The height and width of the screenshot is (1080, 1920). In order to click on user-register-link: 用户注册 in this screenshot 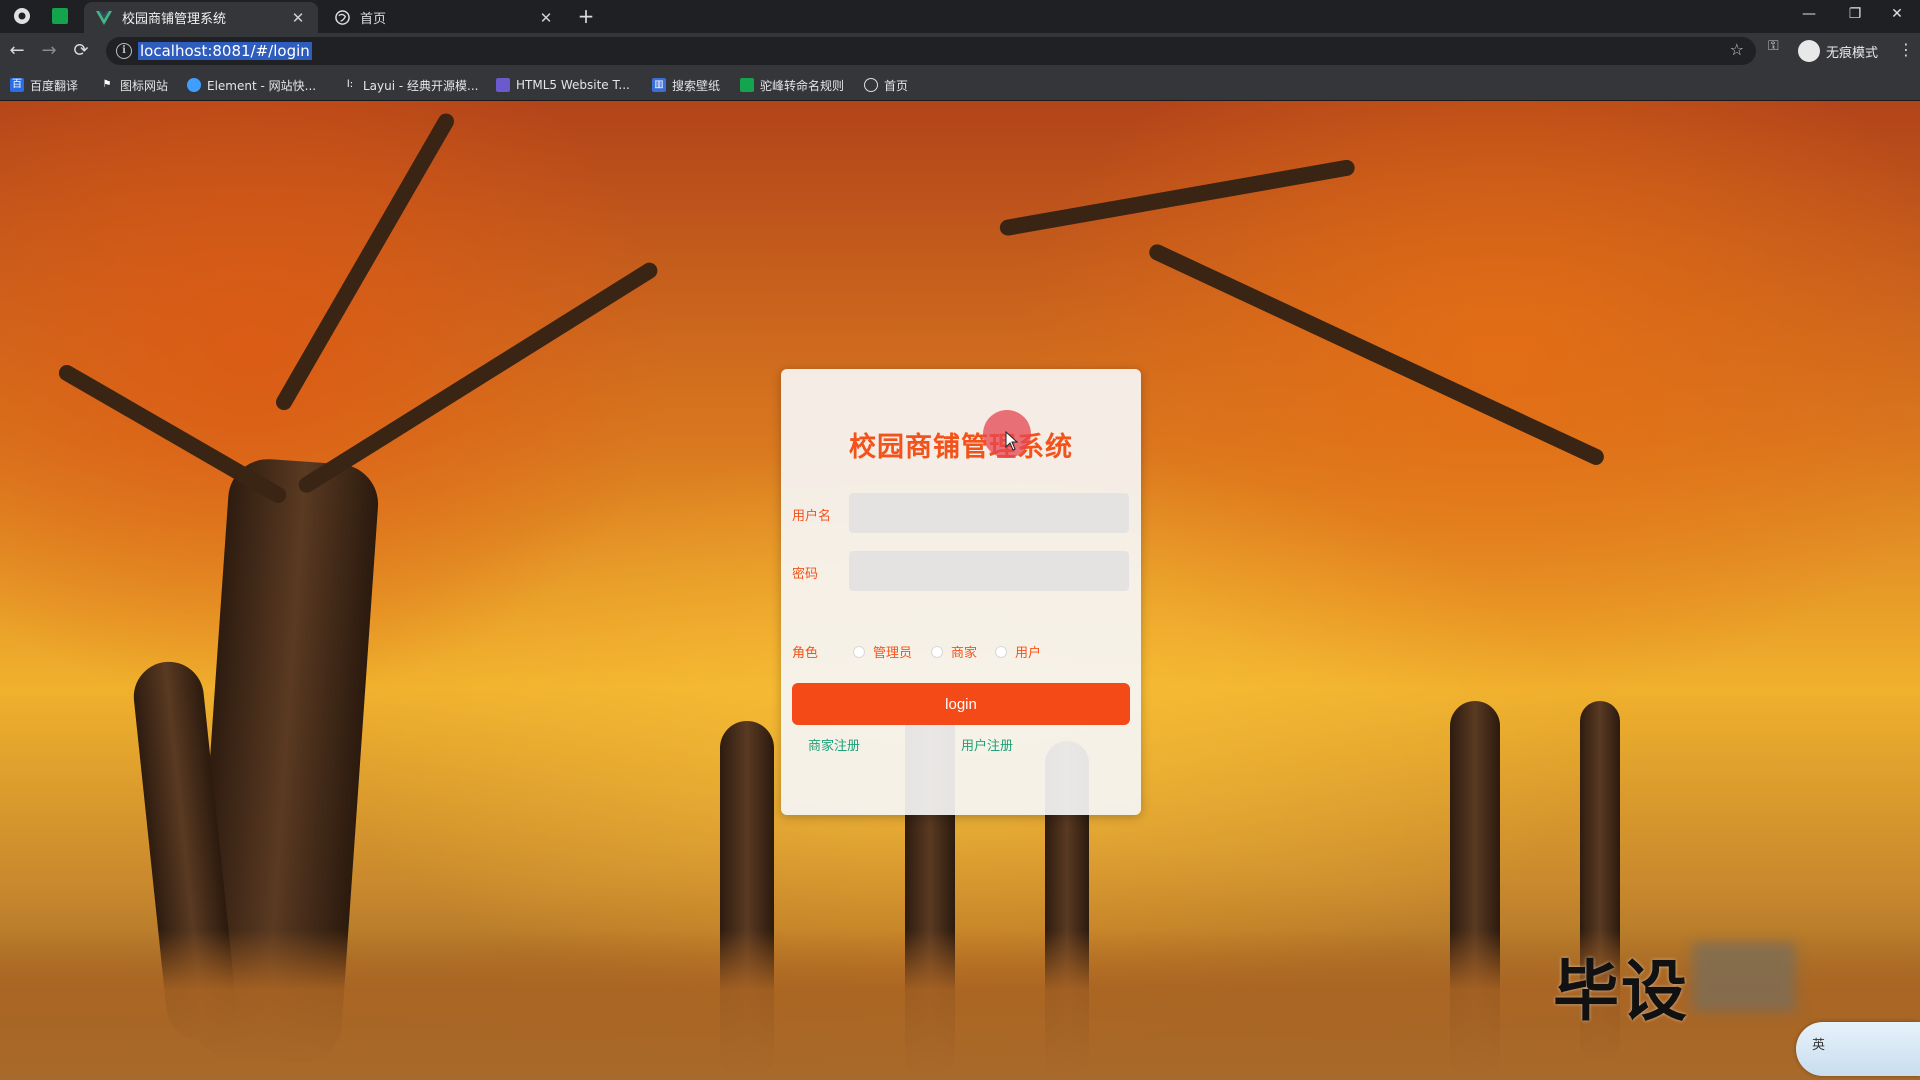, I will do `click(987, 744)`.